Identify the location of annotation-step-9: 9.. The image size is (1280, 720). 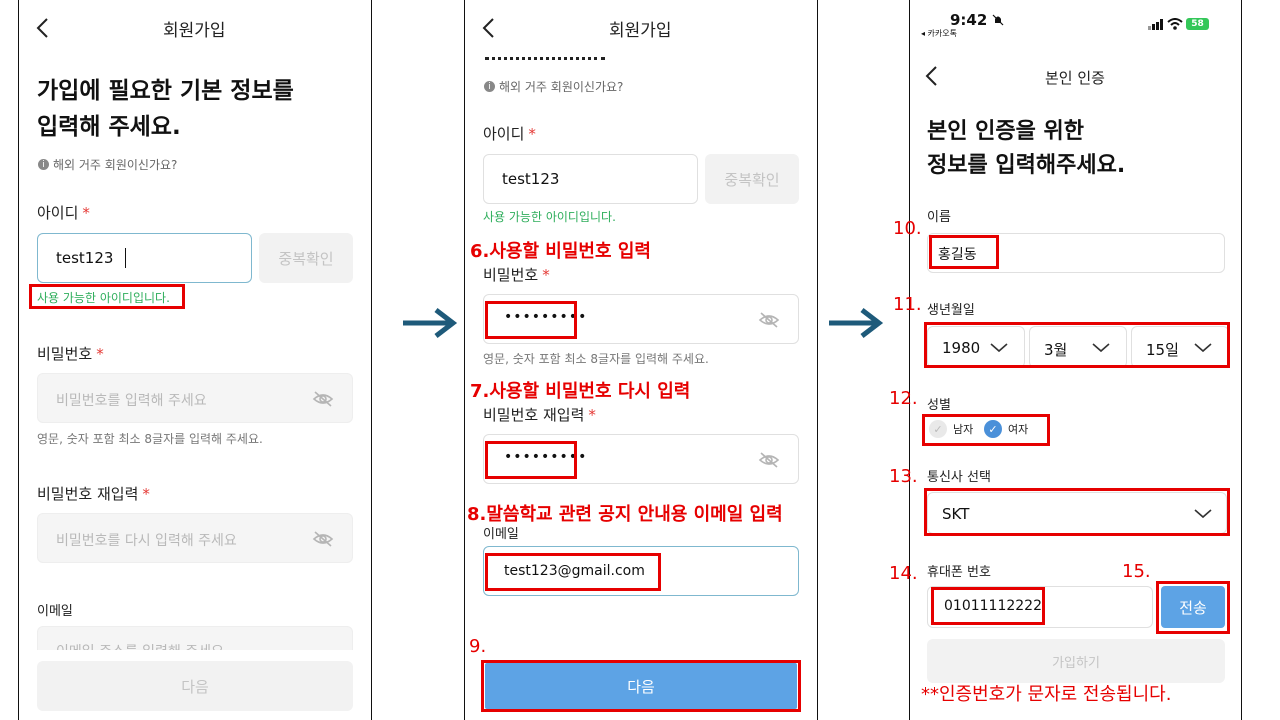
(478, 646).